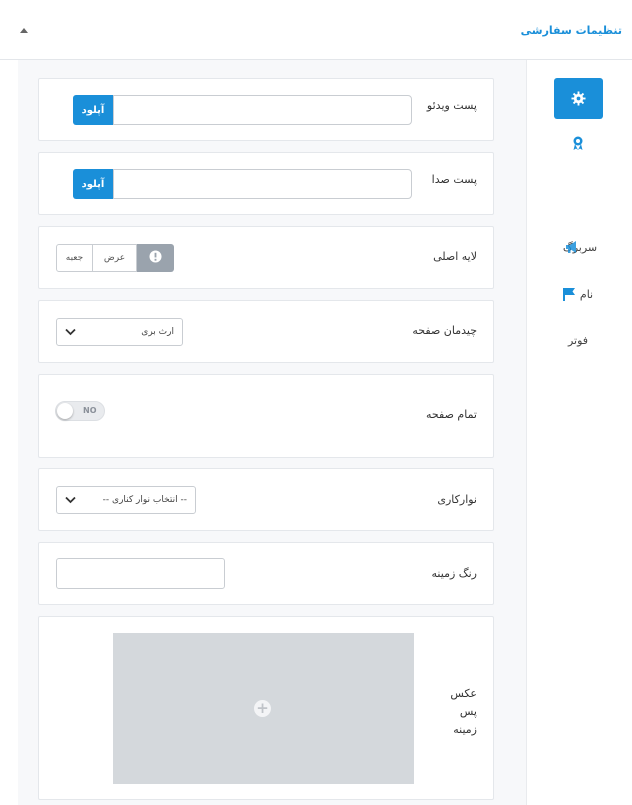  Describe the element at coordinates (266, 499) in the screenshot. I see `sidebar-select-field: نوارکاری -- انتخاب نوار کناری --` at that location.